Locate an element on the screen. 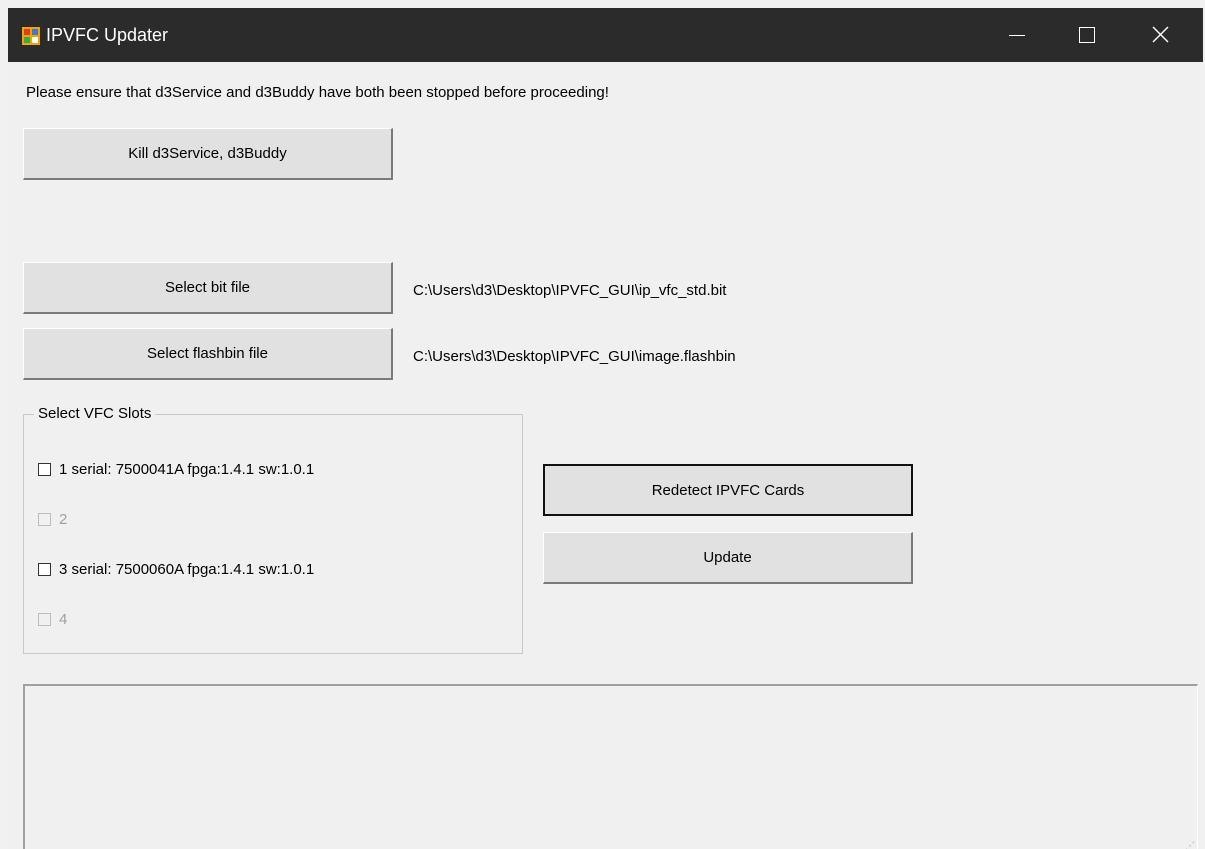 Image resolution: width=1205 pixels, height=849 pixels. app-icon is located at coordinates (31, 36).